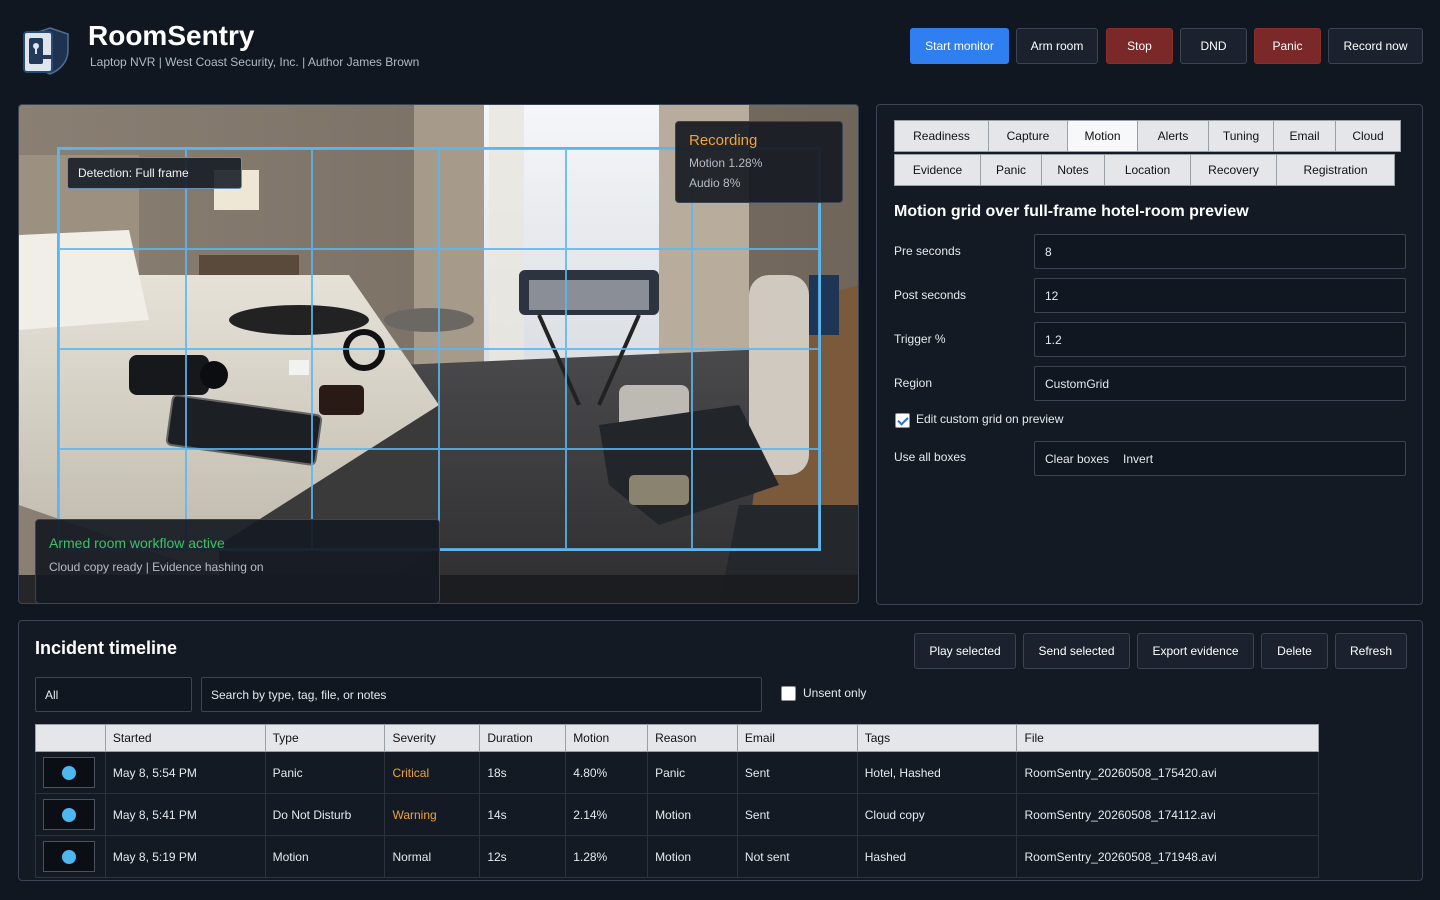 The image size is (1440, 900). I want to click on cell-email: Not sent, so click(798, 856).